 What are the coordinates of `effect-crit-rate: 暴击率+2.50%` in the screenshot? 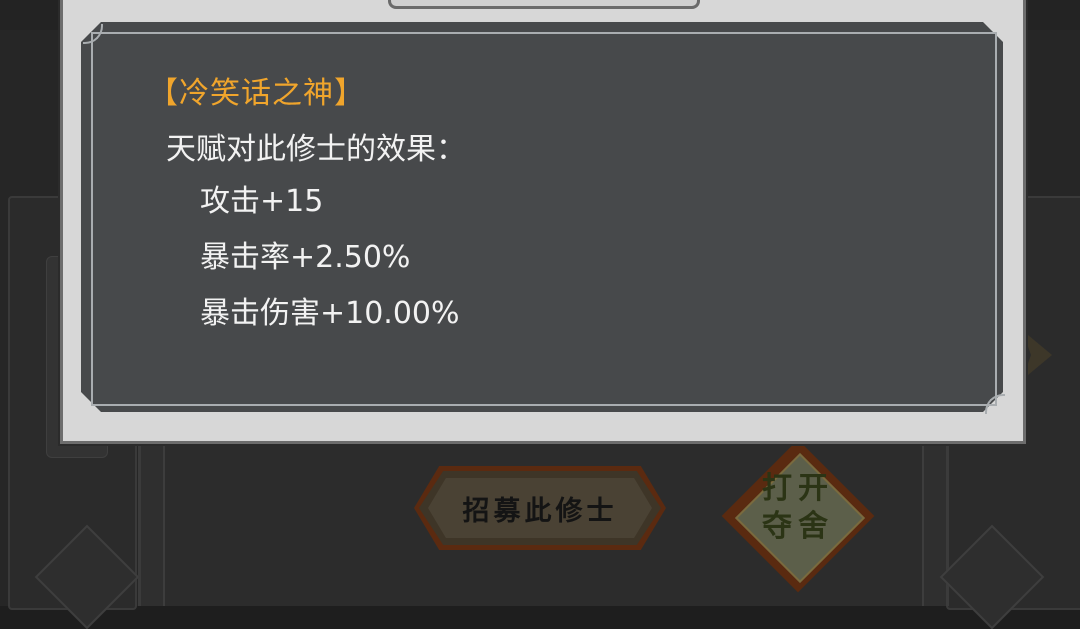 It's located at (305, 257).